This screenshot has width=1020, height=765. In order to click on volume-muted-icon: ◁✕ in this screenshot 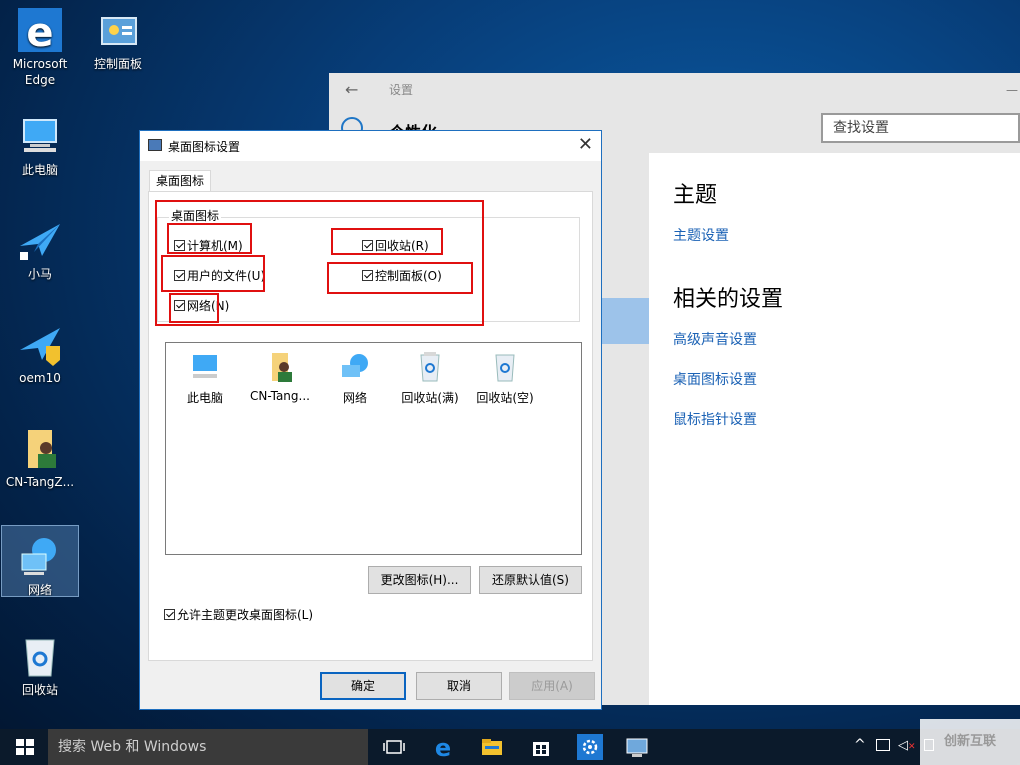, I will do `click(907, 745)`.